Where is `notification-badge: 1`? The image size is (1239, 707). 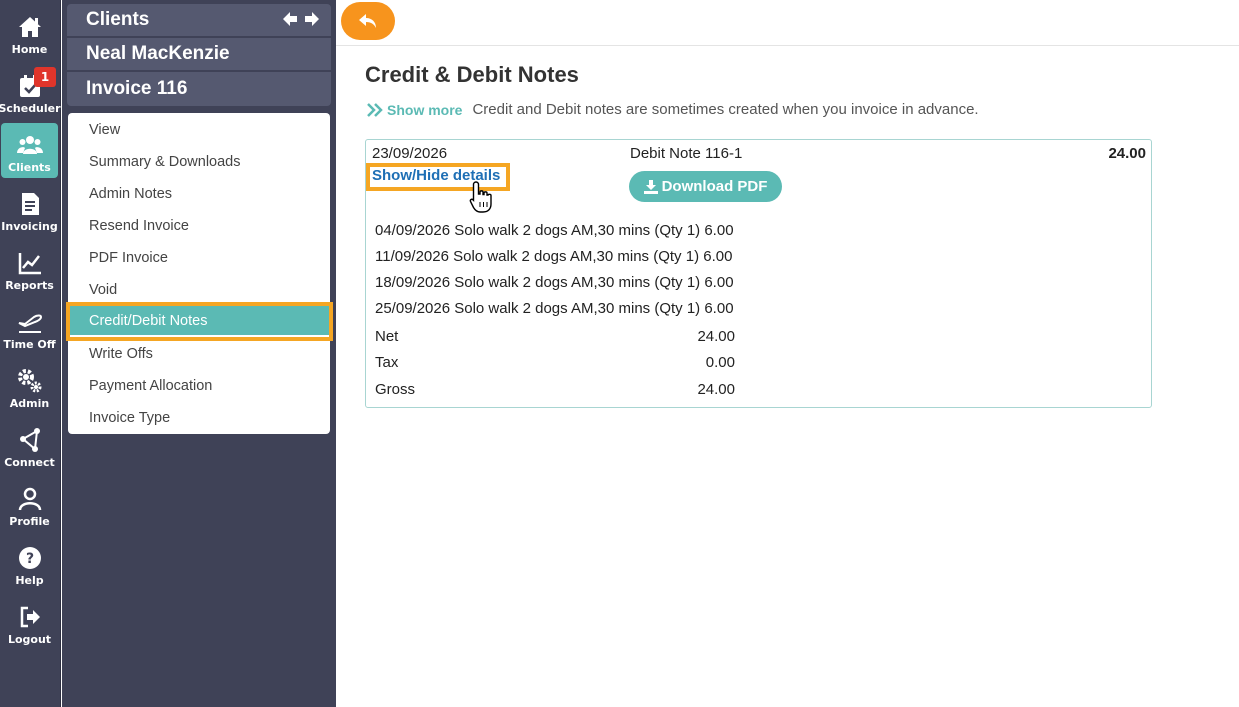 notification-badge: 1 is located at coordinates (45, 77).